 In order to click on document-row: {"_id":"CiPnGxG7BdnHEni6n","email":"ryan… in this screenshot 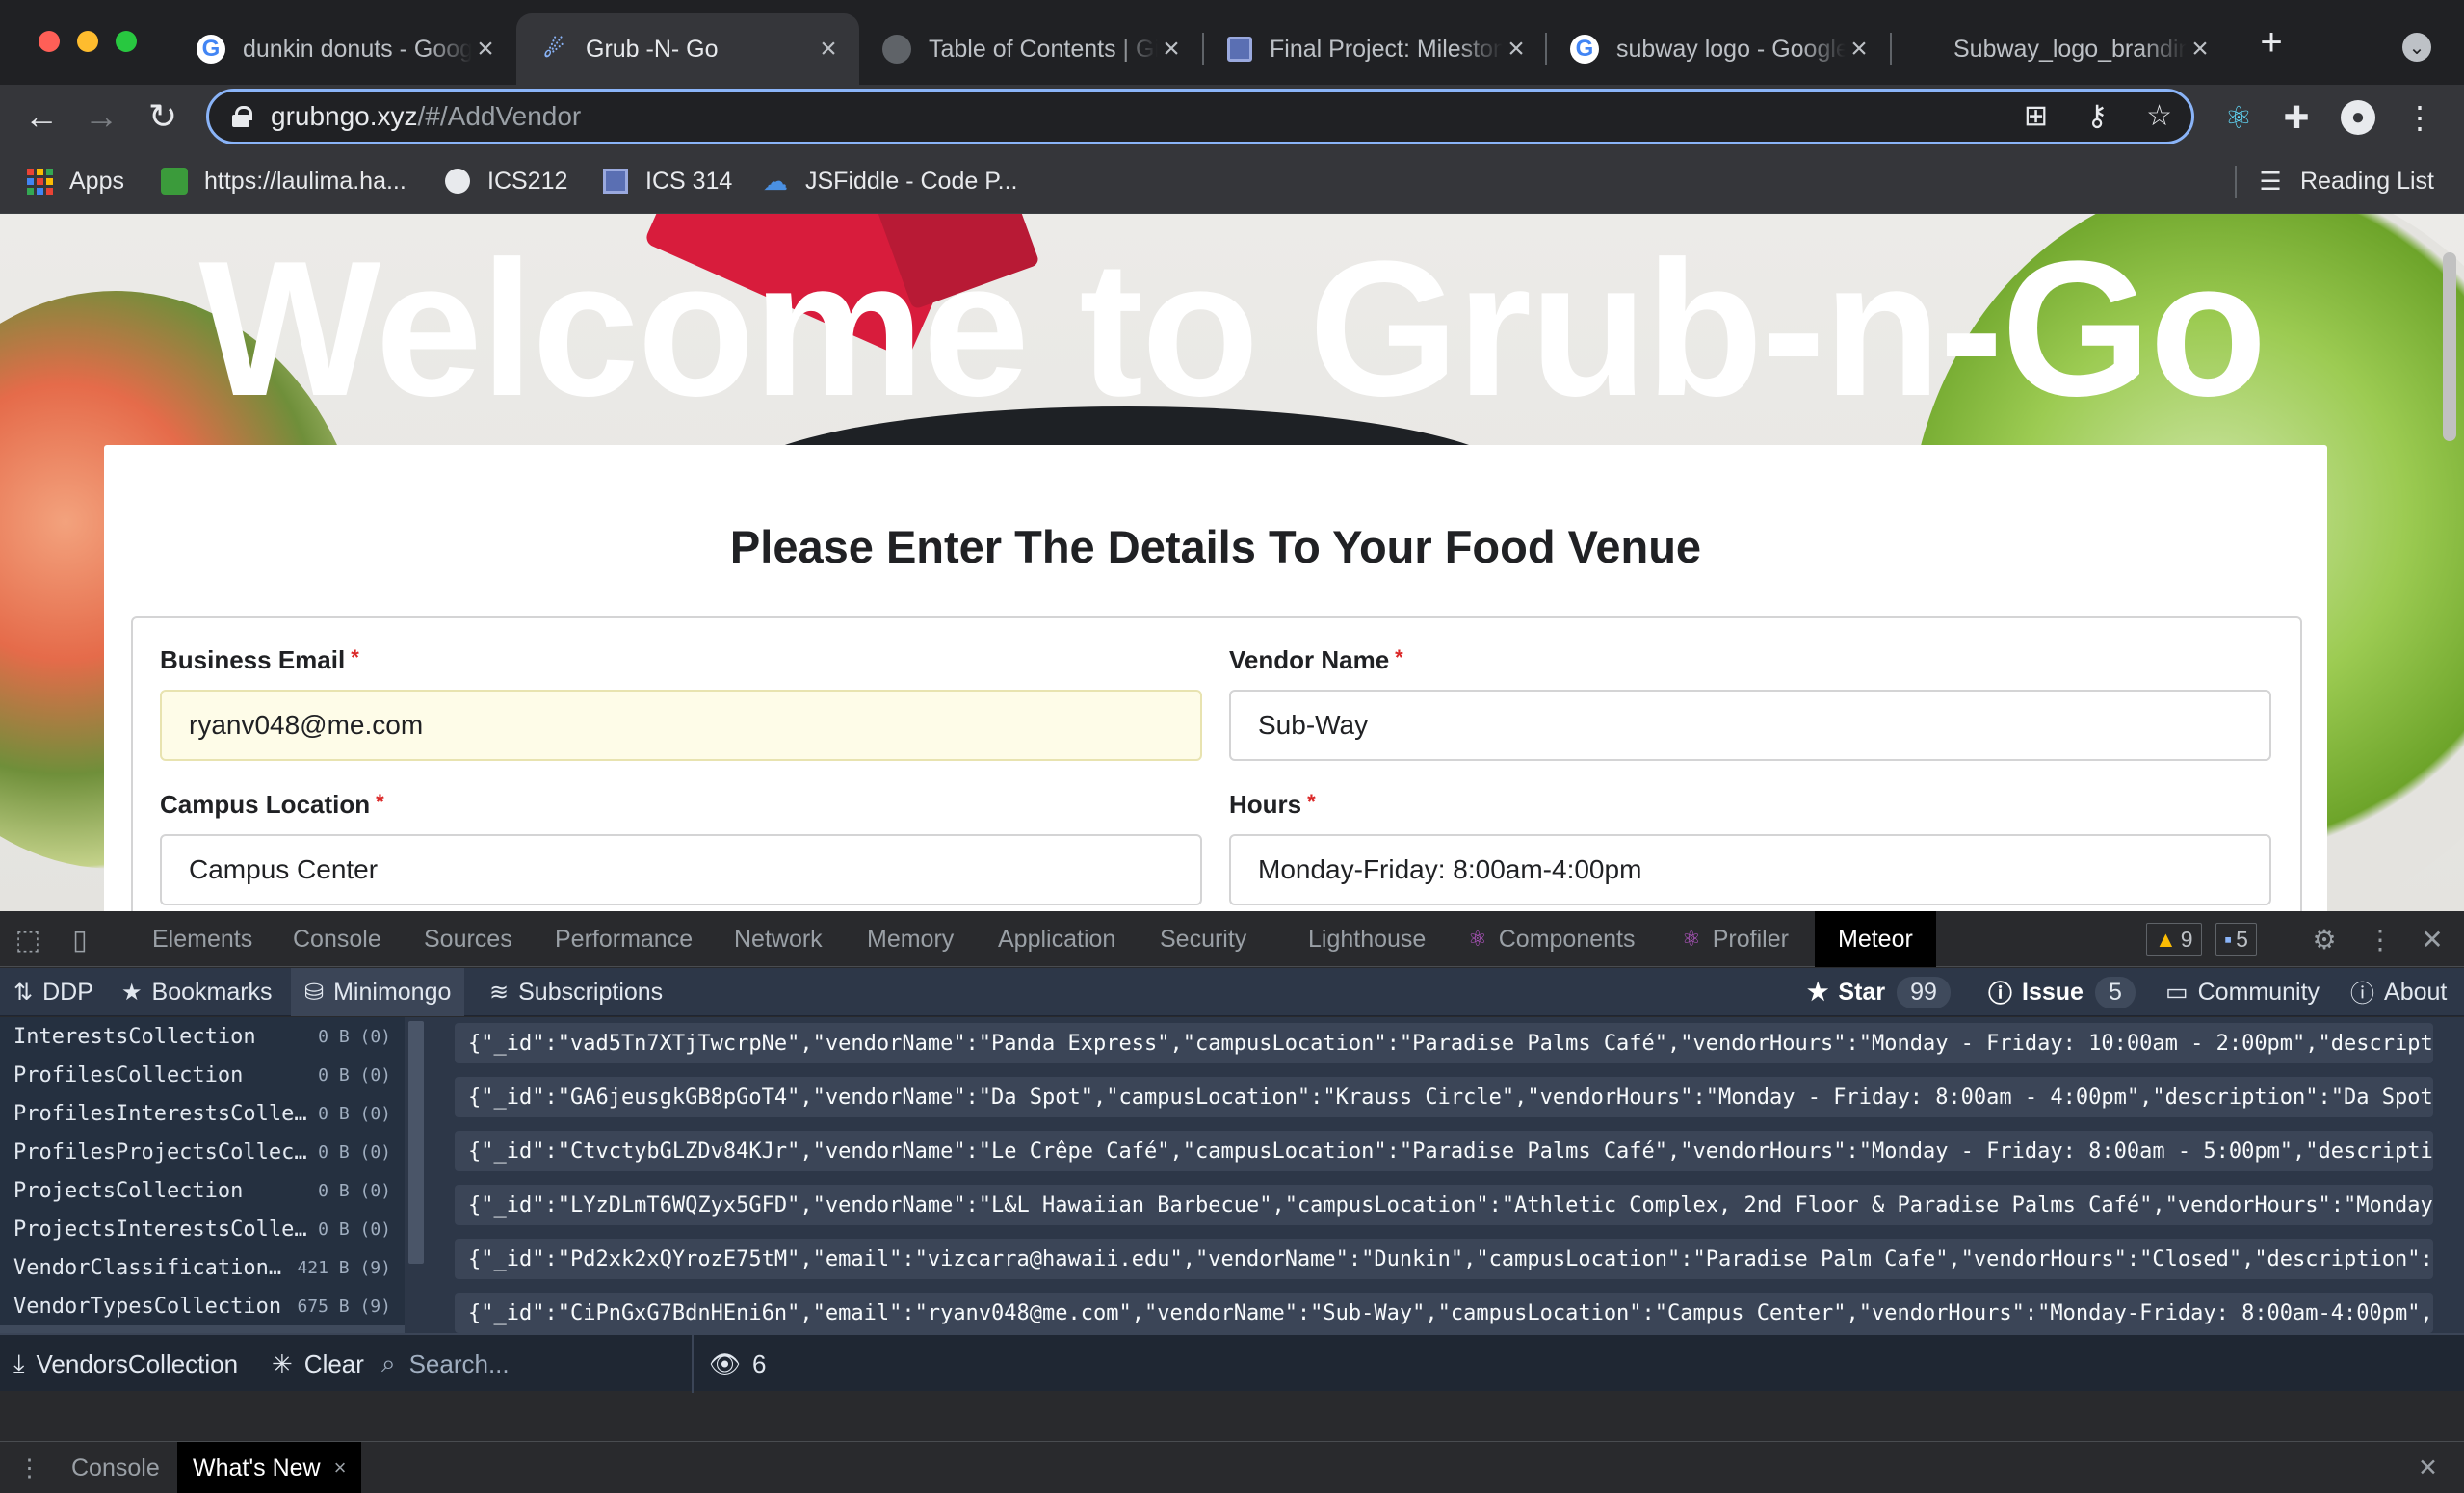, I will do `click(1444, 1313)`.